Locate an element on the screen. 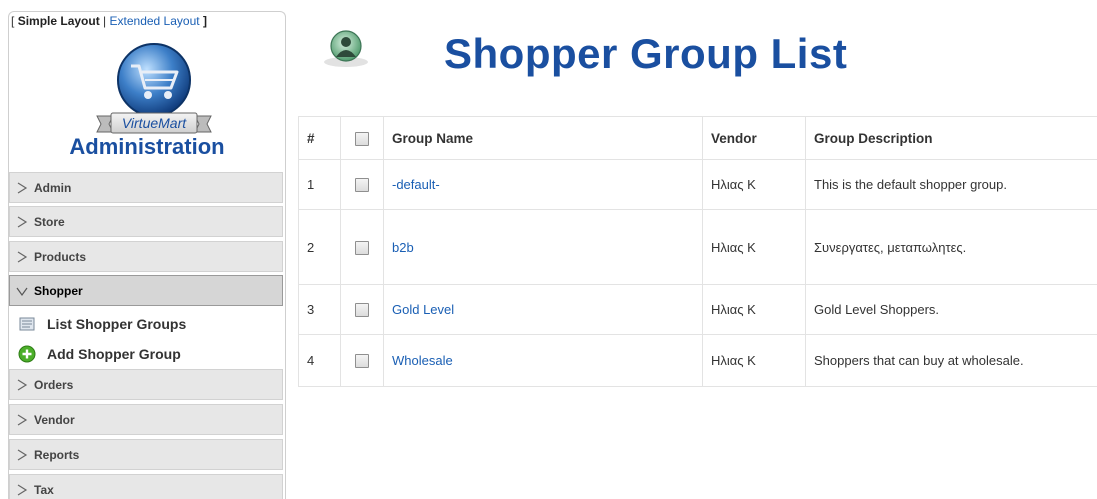  bracket-open: [ is located at coordinates (12, 21).